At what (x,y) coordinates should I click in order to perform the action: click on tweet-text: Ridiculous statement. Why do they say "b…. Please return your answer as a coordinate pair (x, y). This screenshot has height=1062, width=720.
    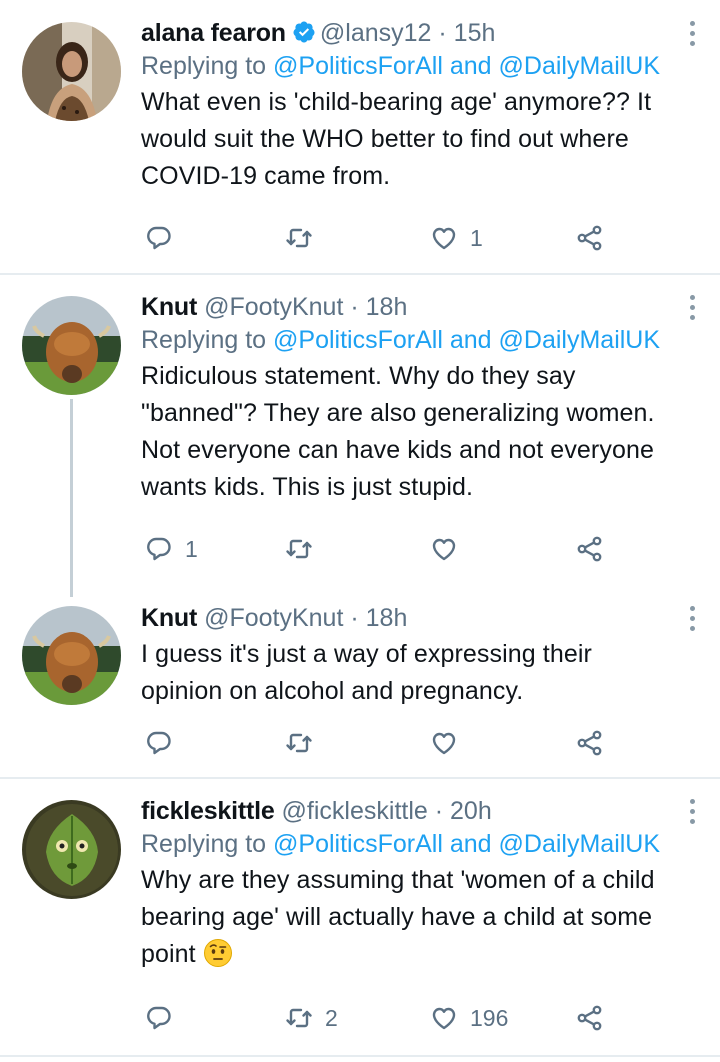
    Looking at the image, I should click on (421, 432).